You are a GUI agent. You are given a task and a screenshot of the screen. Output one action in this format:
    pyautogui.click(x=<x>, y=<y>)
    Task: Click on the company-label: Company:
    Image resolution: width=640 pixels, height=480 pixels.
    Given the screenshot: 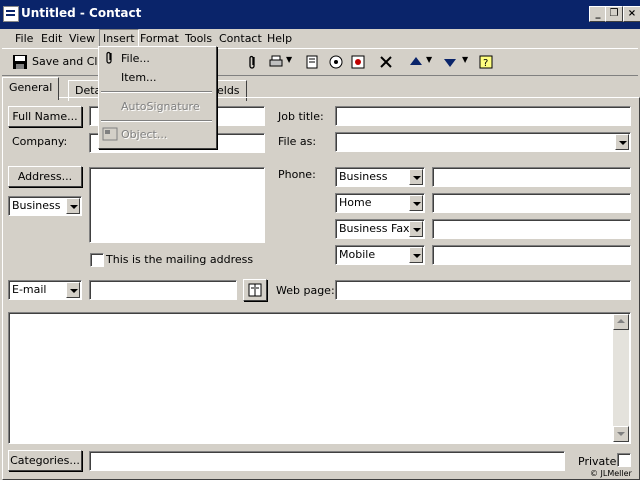 What is the action you would take?
    pyautogui.click(x=40, y=141)
    